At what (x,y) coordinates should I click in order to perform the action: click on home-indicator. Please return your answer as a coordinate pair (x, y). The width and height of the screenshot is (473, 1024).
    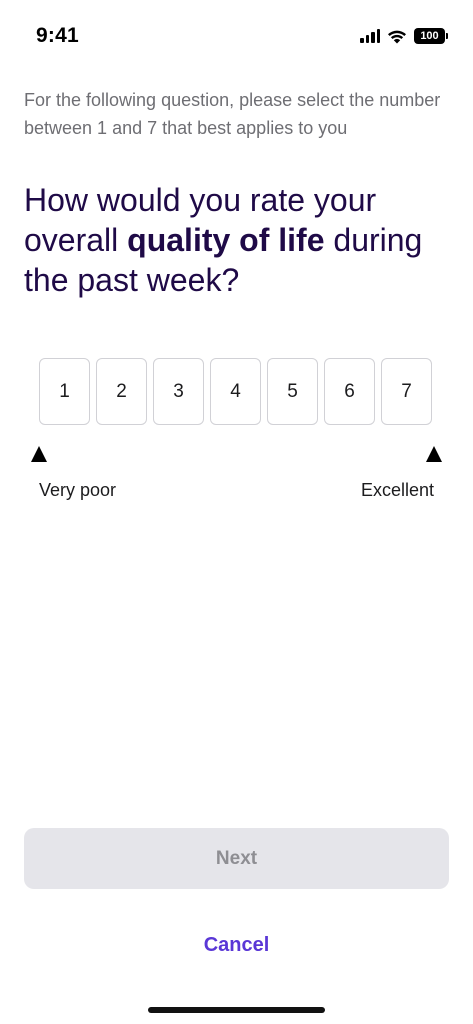
    Looking at the image, I should click on (236, 1010).